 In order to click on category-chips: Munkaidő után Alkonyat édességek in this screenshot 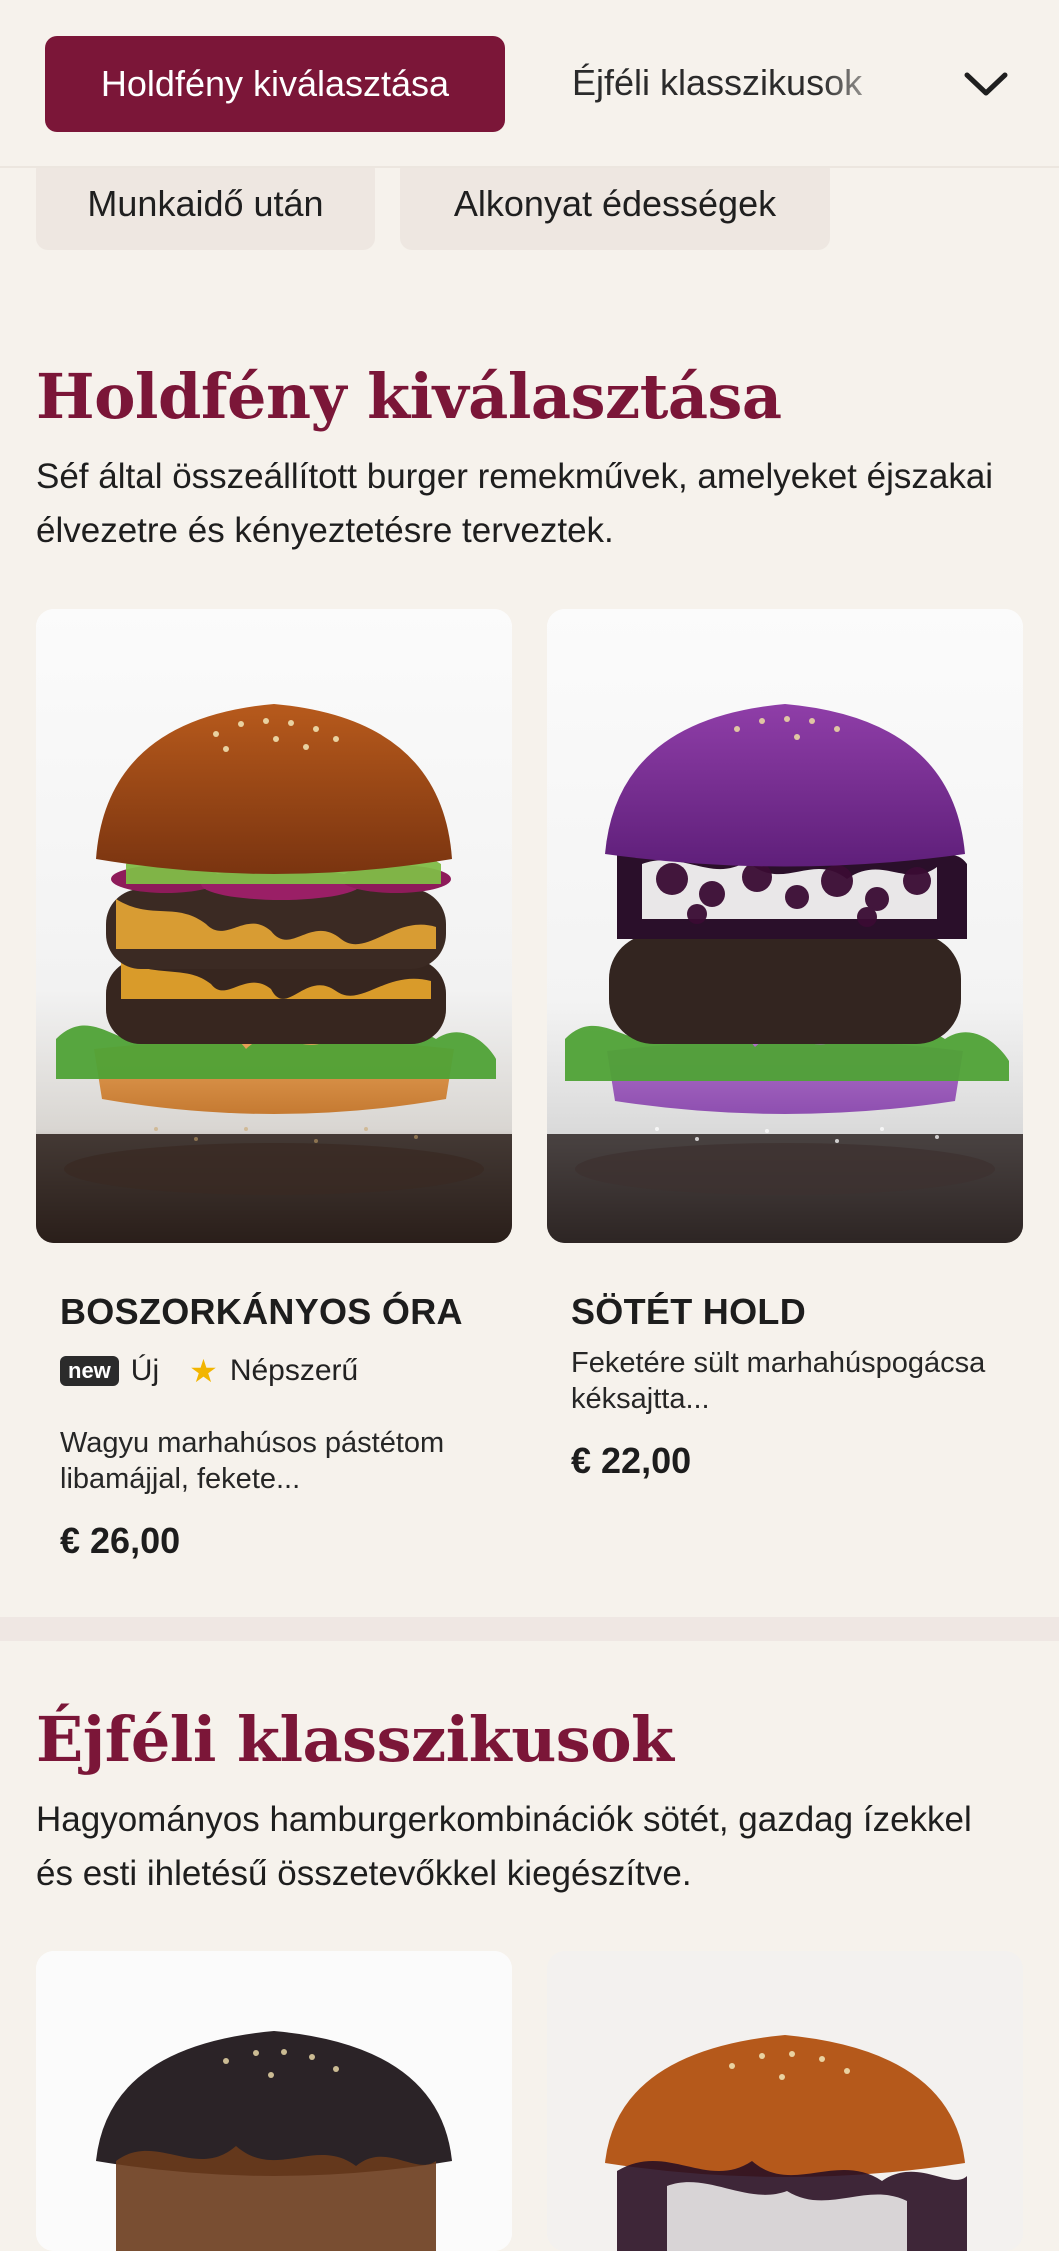, I will do `click(529, 216)`.